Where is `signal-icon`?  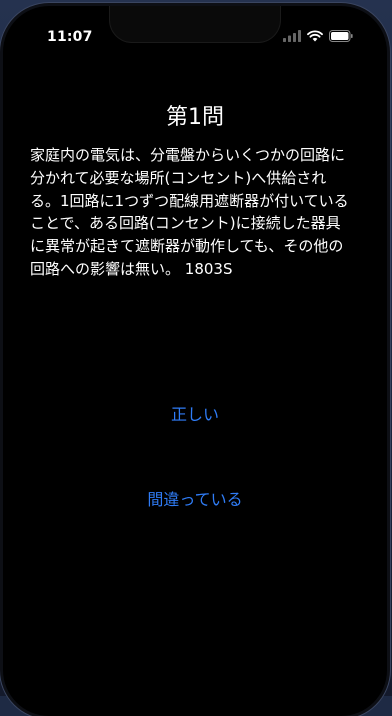
signal-icon is located at coordinates (292, 36).